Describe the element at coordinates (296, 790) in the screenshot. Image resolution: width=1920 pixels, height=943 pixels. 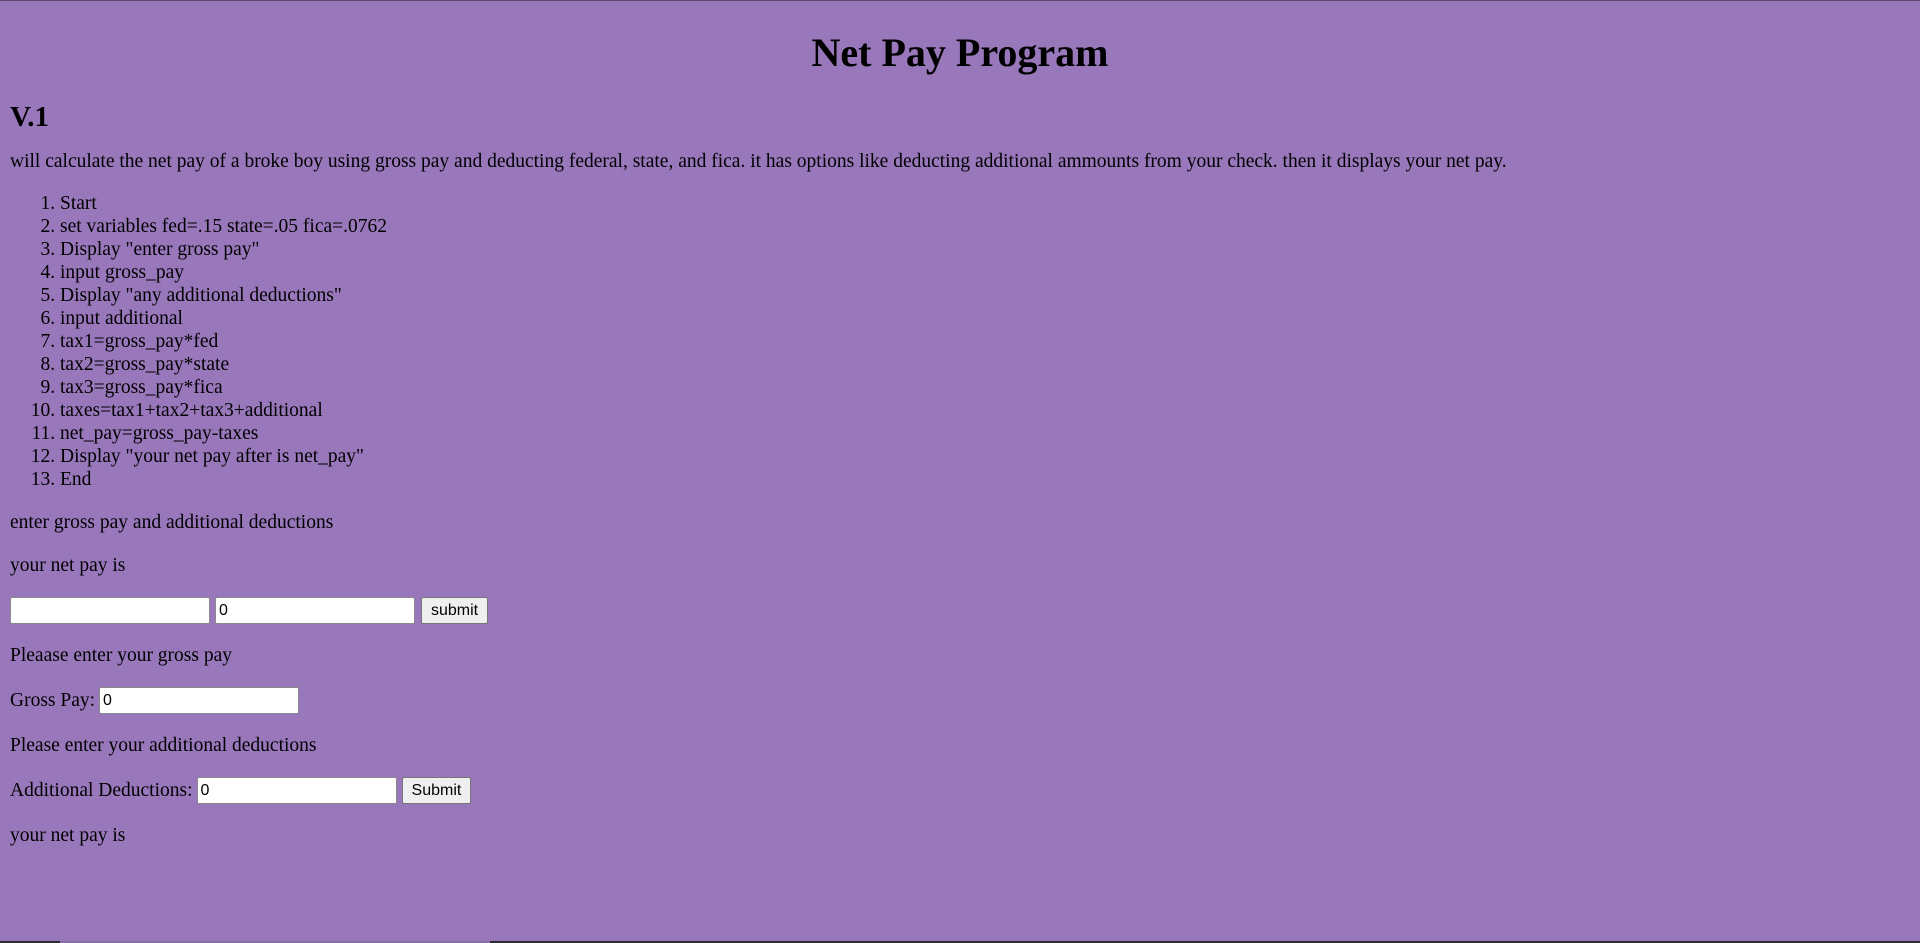
I see `additional-deductions-input` at that location.